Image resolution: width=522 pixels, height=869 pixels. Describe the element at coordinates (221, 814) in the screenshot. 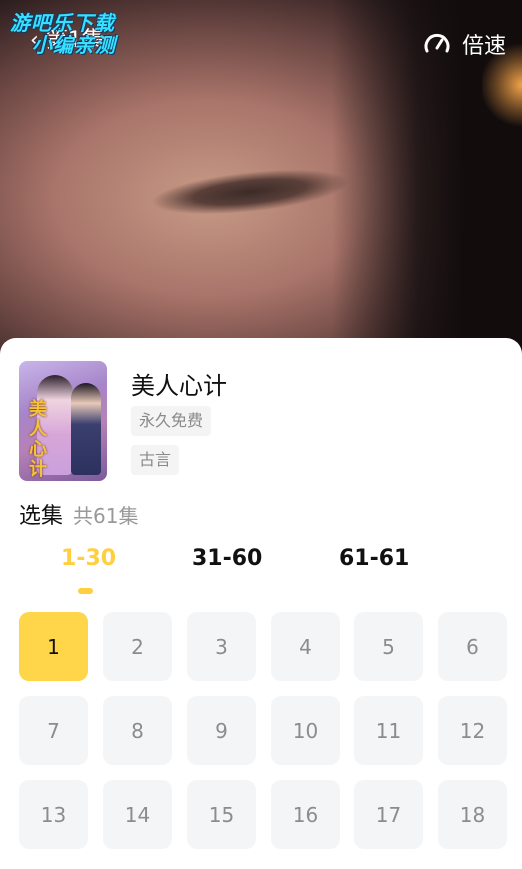

I see `episode-button-15: 15` at that location.